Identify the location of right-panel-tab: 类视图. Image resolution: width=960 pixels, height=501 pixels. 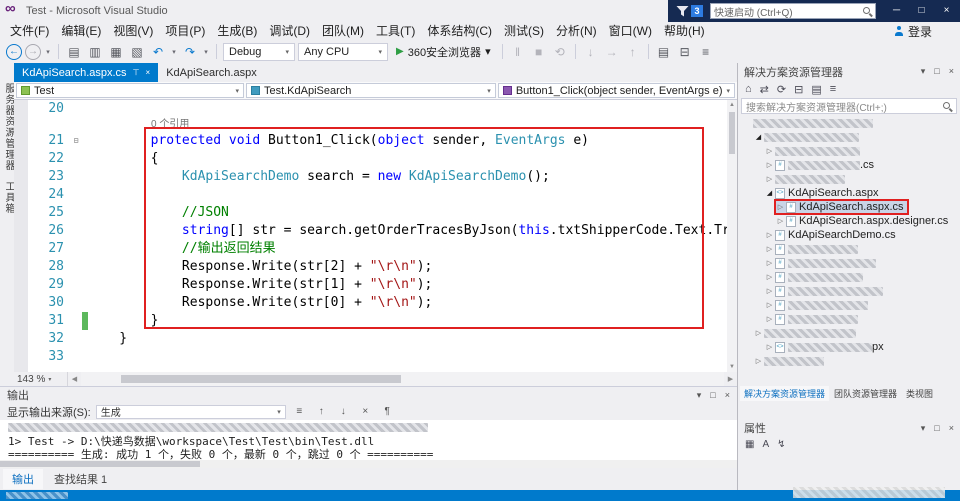
(919, 393).